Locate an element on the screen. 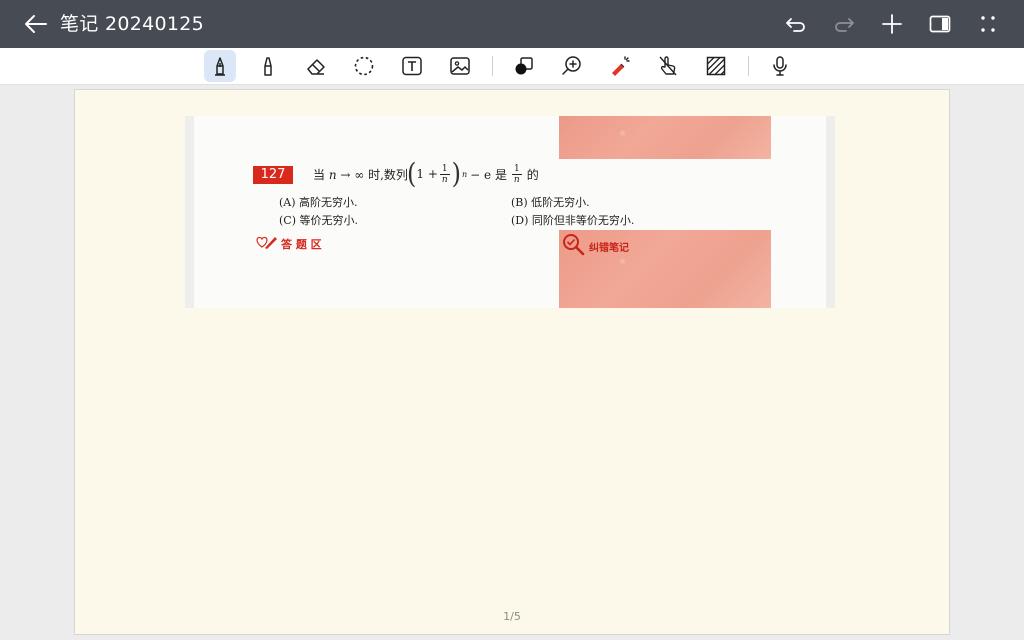 The width and height of the screenshot is (1024, 640). more-dots-icon is located at coordinates (988, 24).